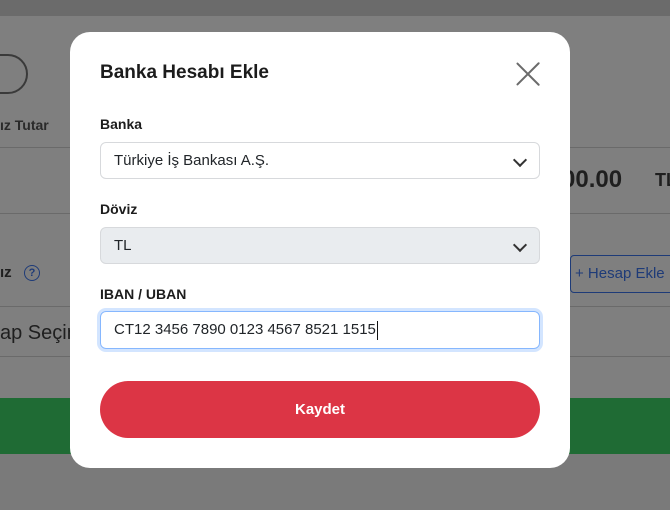  I want to click on currency-label: Döviz, so click(119, 209).